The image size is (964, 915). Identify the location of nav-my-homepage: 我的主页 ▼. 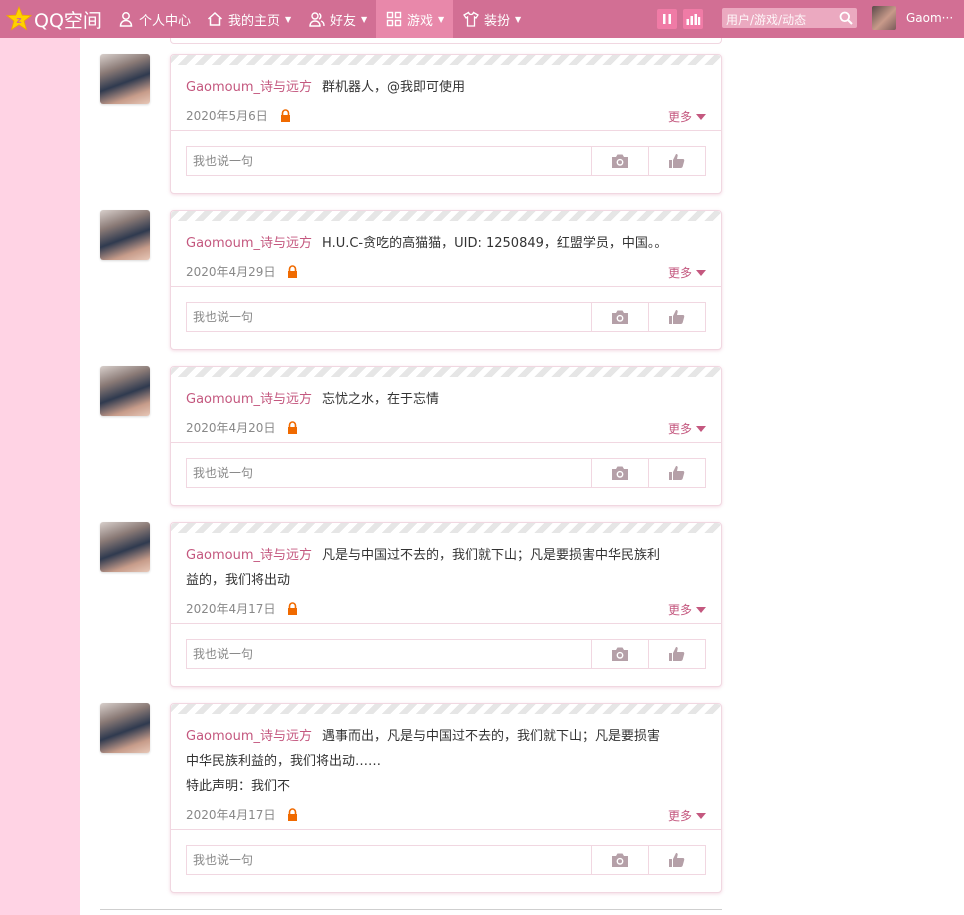
(249, 19).